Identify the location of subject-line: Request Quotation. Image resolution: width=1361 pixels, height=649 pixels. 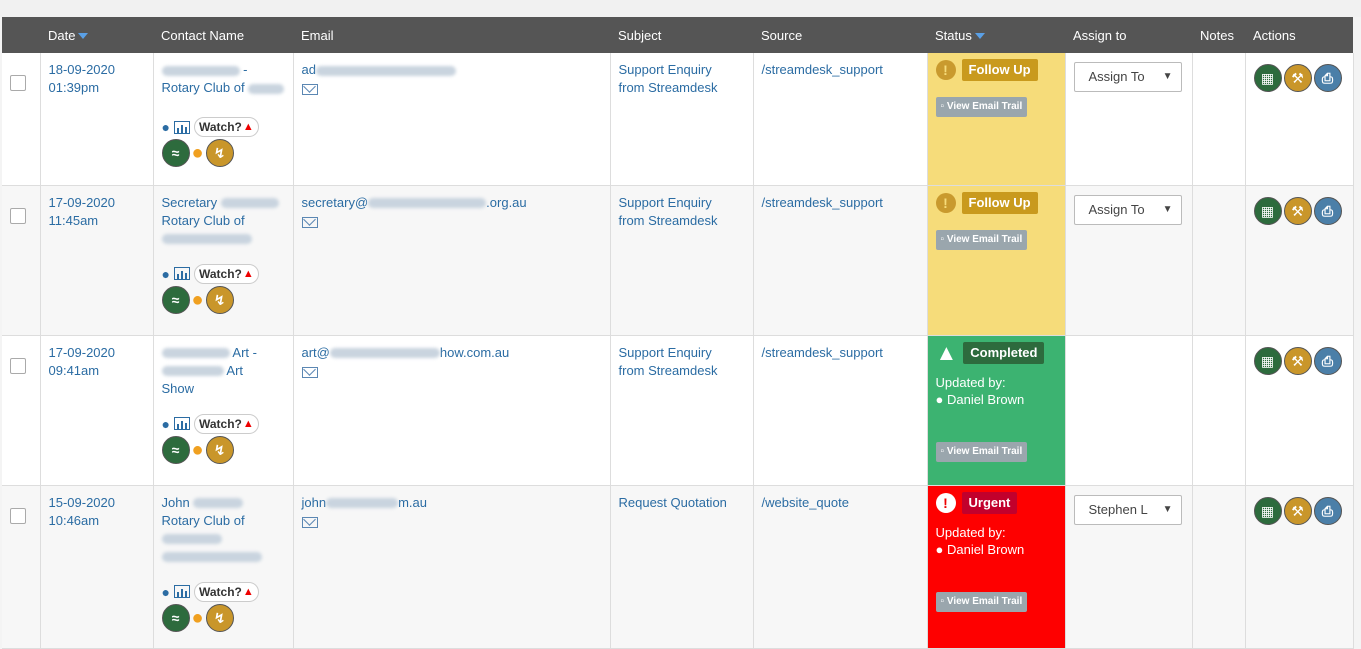
(673, 502).